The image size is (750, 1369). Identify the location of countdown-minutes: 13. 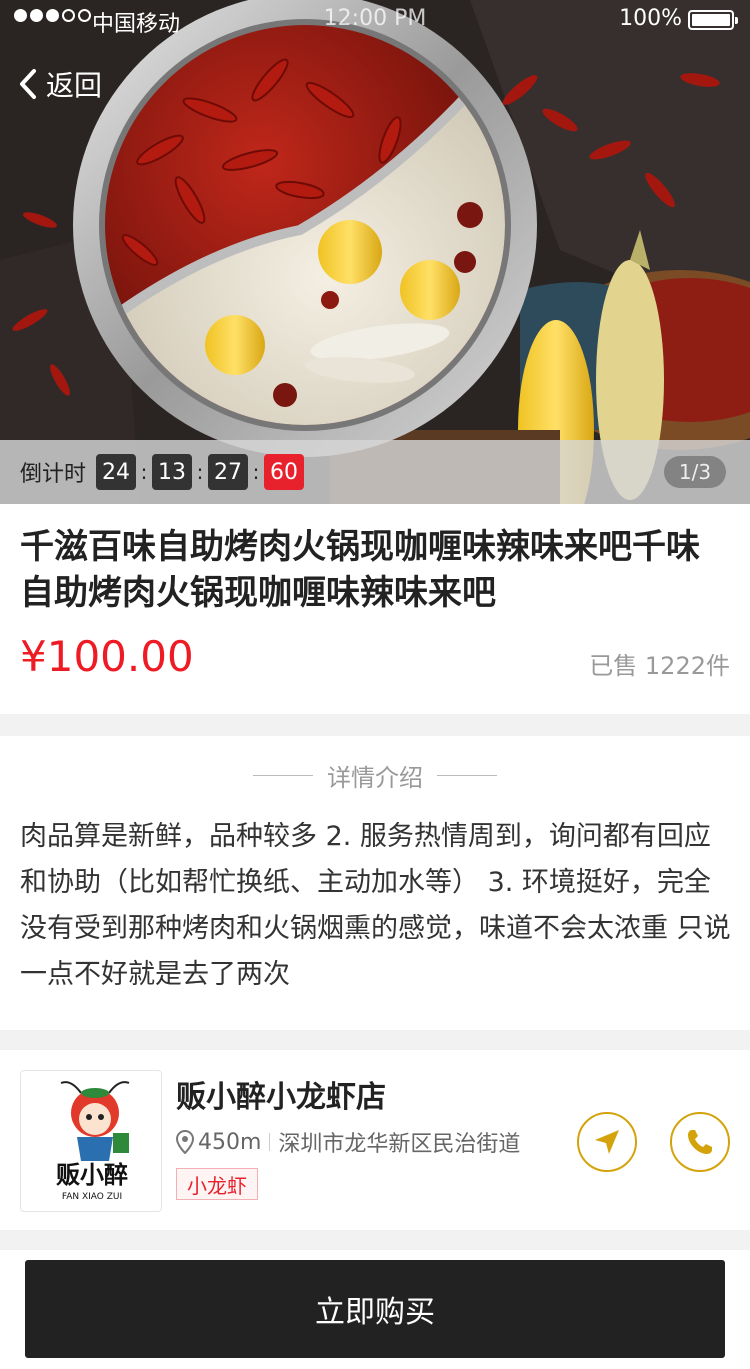
(172, 472).